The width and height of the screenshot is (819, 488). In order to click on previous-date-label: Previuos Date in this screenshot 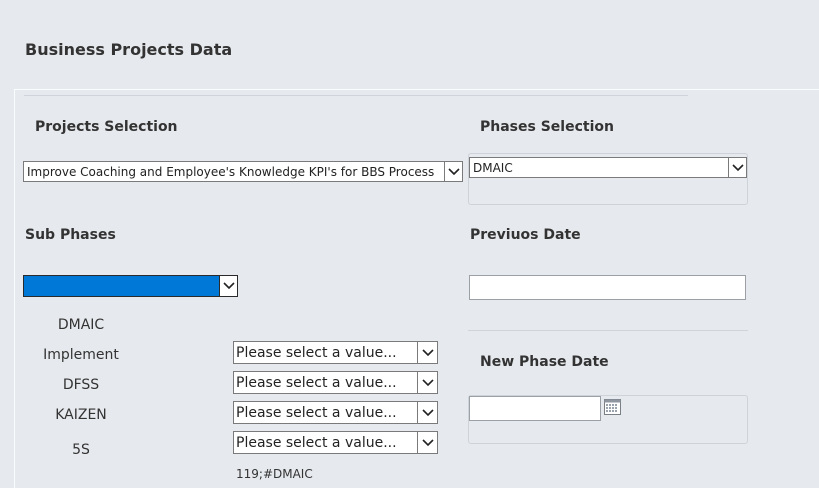, I will do `click(525, 235)`.